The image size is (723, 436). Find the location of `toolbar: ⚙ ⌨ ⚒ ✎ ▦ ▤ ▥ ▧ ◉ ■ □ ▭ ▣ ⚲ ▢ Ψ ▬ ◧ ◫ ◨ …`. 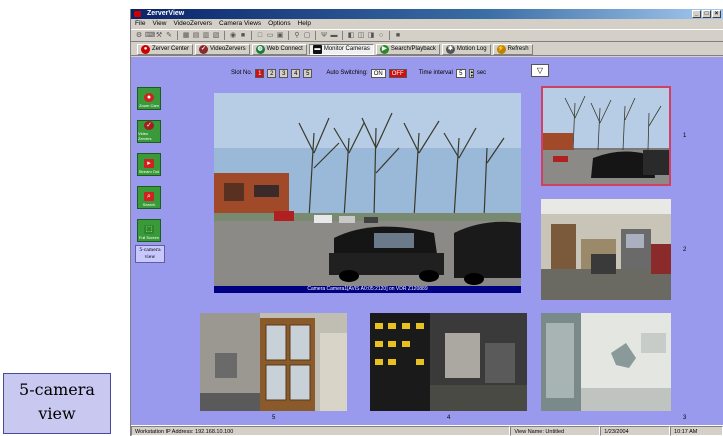

toolbar: ⚙ ⌨ ⚒ ✎ ▦ ▤ ▥ ▧ ◉ ■ □ ▭ ▣ ⚲ ▢ Ψ ▬ ◧ ◫ ◨ … is located at coordinates (427, 35).